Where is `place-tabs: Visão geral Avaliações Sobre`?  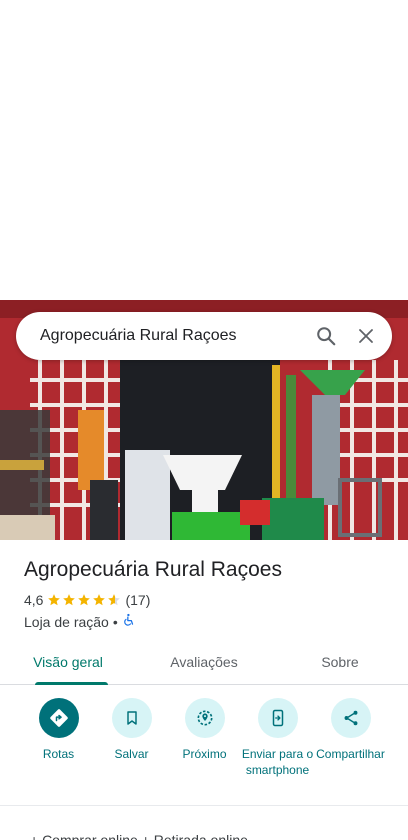
place-tabs: Visão geral Avaliações Sobre is located at coordinates (204, 662).